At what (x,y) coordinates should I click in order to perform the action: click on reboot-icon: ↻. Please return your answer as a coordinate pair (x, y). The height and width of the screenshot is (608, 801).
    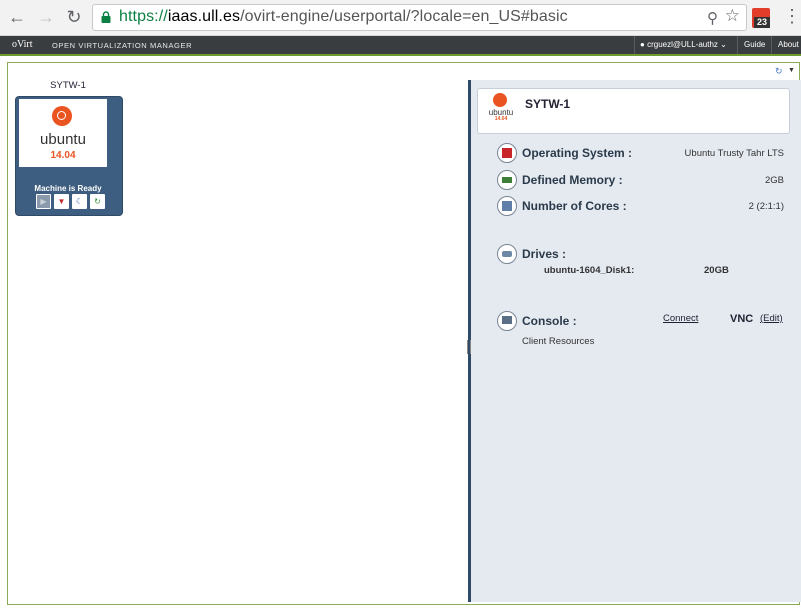
    Looking at the image, I should click on (97, 201).